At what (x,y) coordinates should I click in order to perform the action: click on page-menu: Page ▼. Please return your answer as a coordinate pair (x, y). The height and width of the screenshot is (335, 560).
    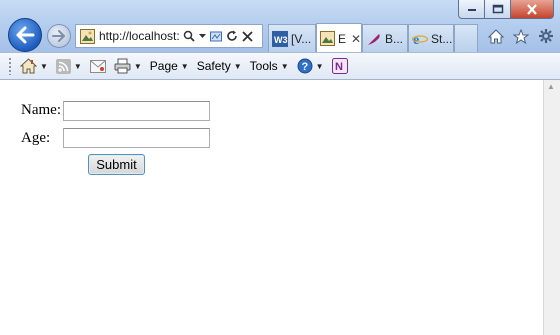
    Looking at the image, I should click on (169, 66).